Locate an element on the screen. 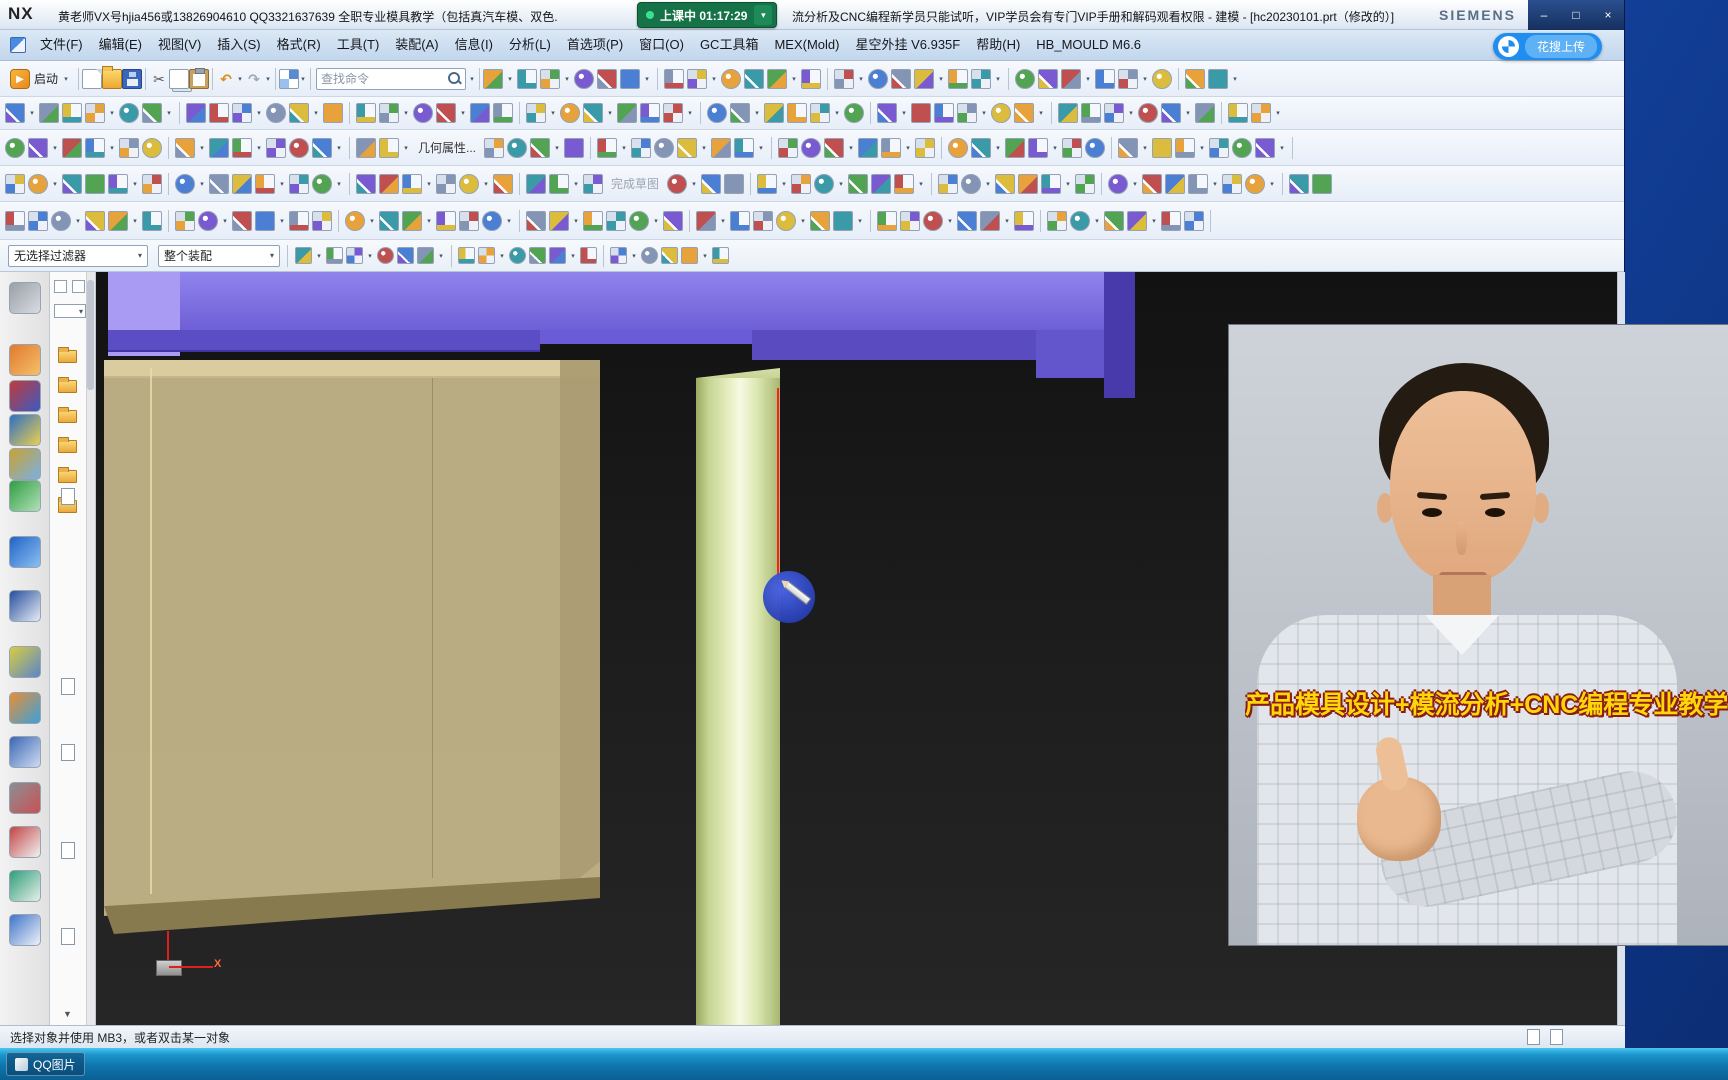 The image size is (1728, 1080). constraint-navigator-icon is located at coordinates (25, 396).